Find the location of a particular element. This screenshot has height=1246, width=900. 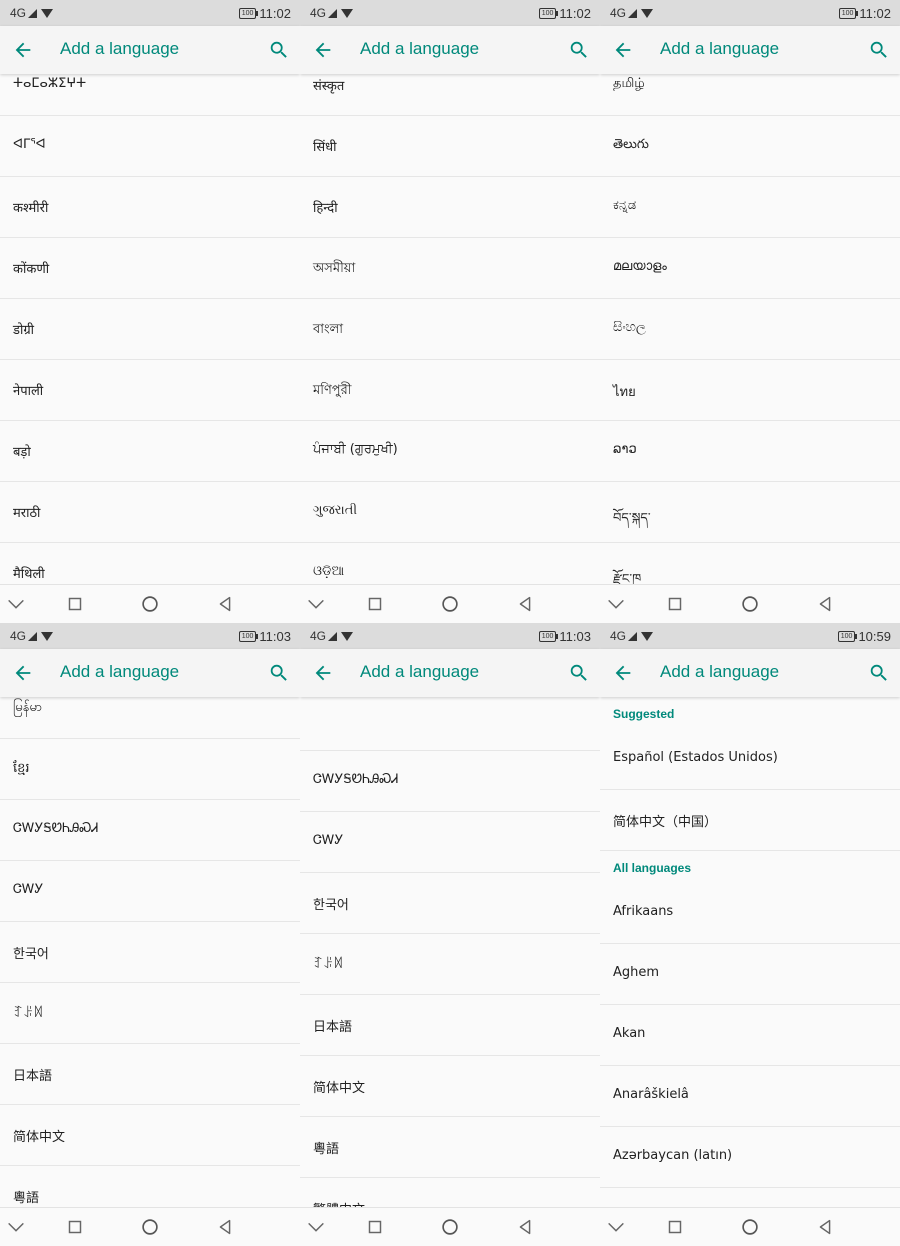

language-list-item: ଓଡ଼ିଆ is located at coordinates (450, 563).